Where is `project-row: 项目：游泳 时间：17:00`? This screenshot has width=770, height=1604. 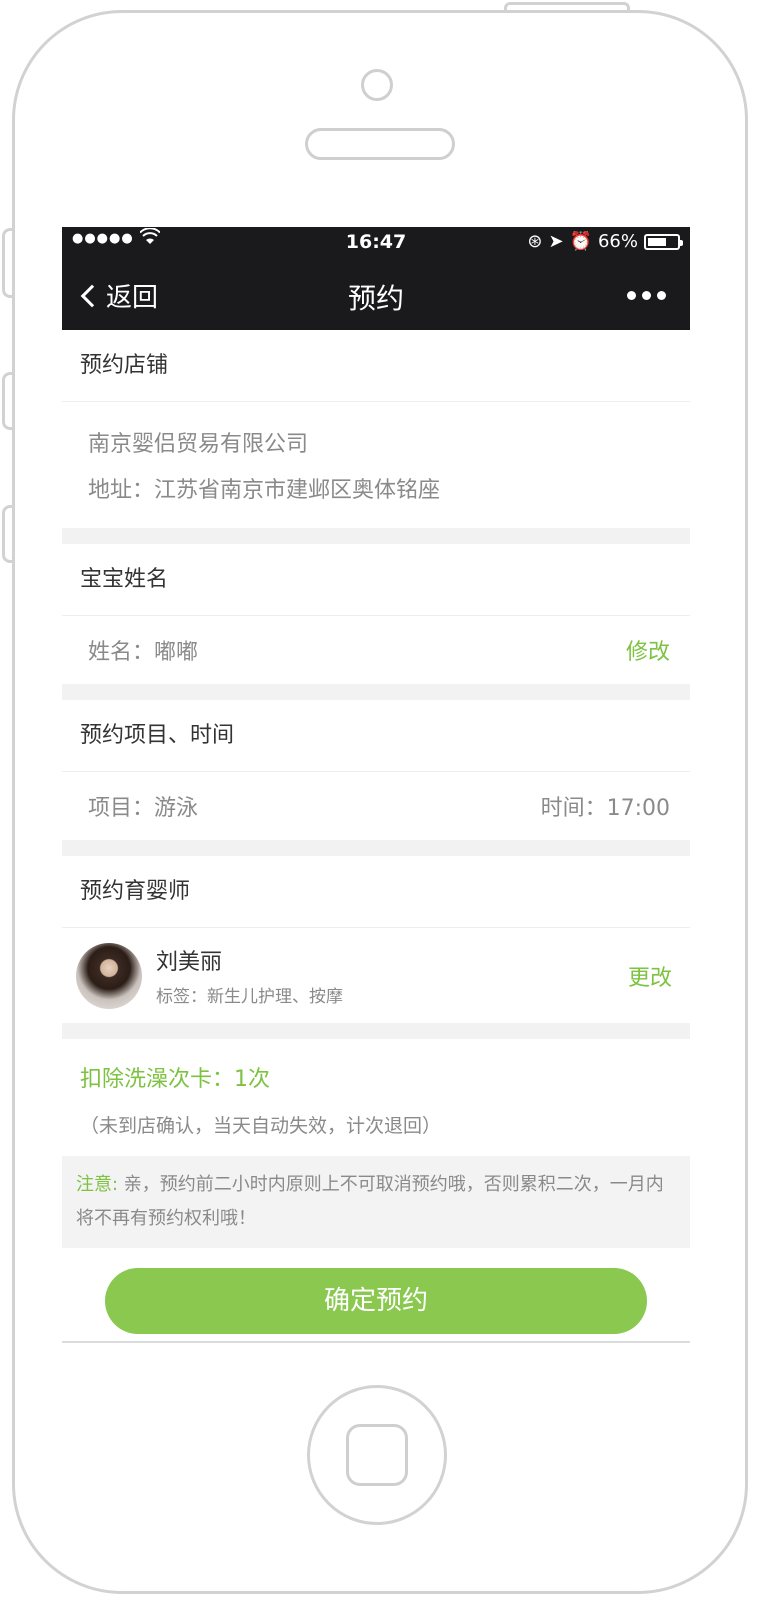 project-row: 项目：游泳 时间：17:00 is located at coordinates (376, 806).